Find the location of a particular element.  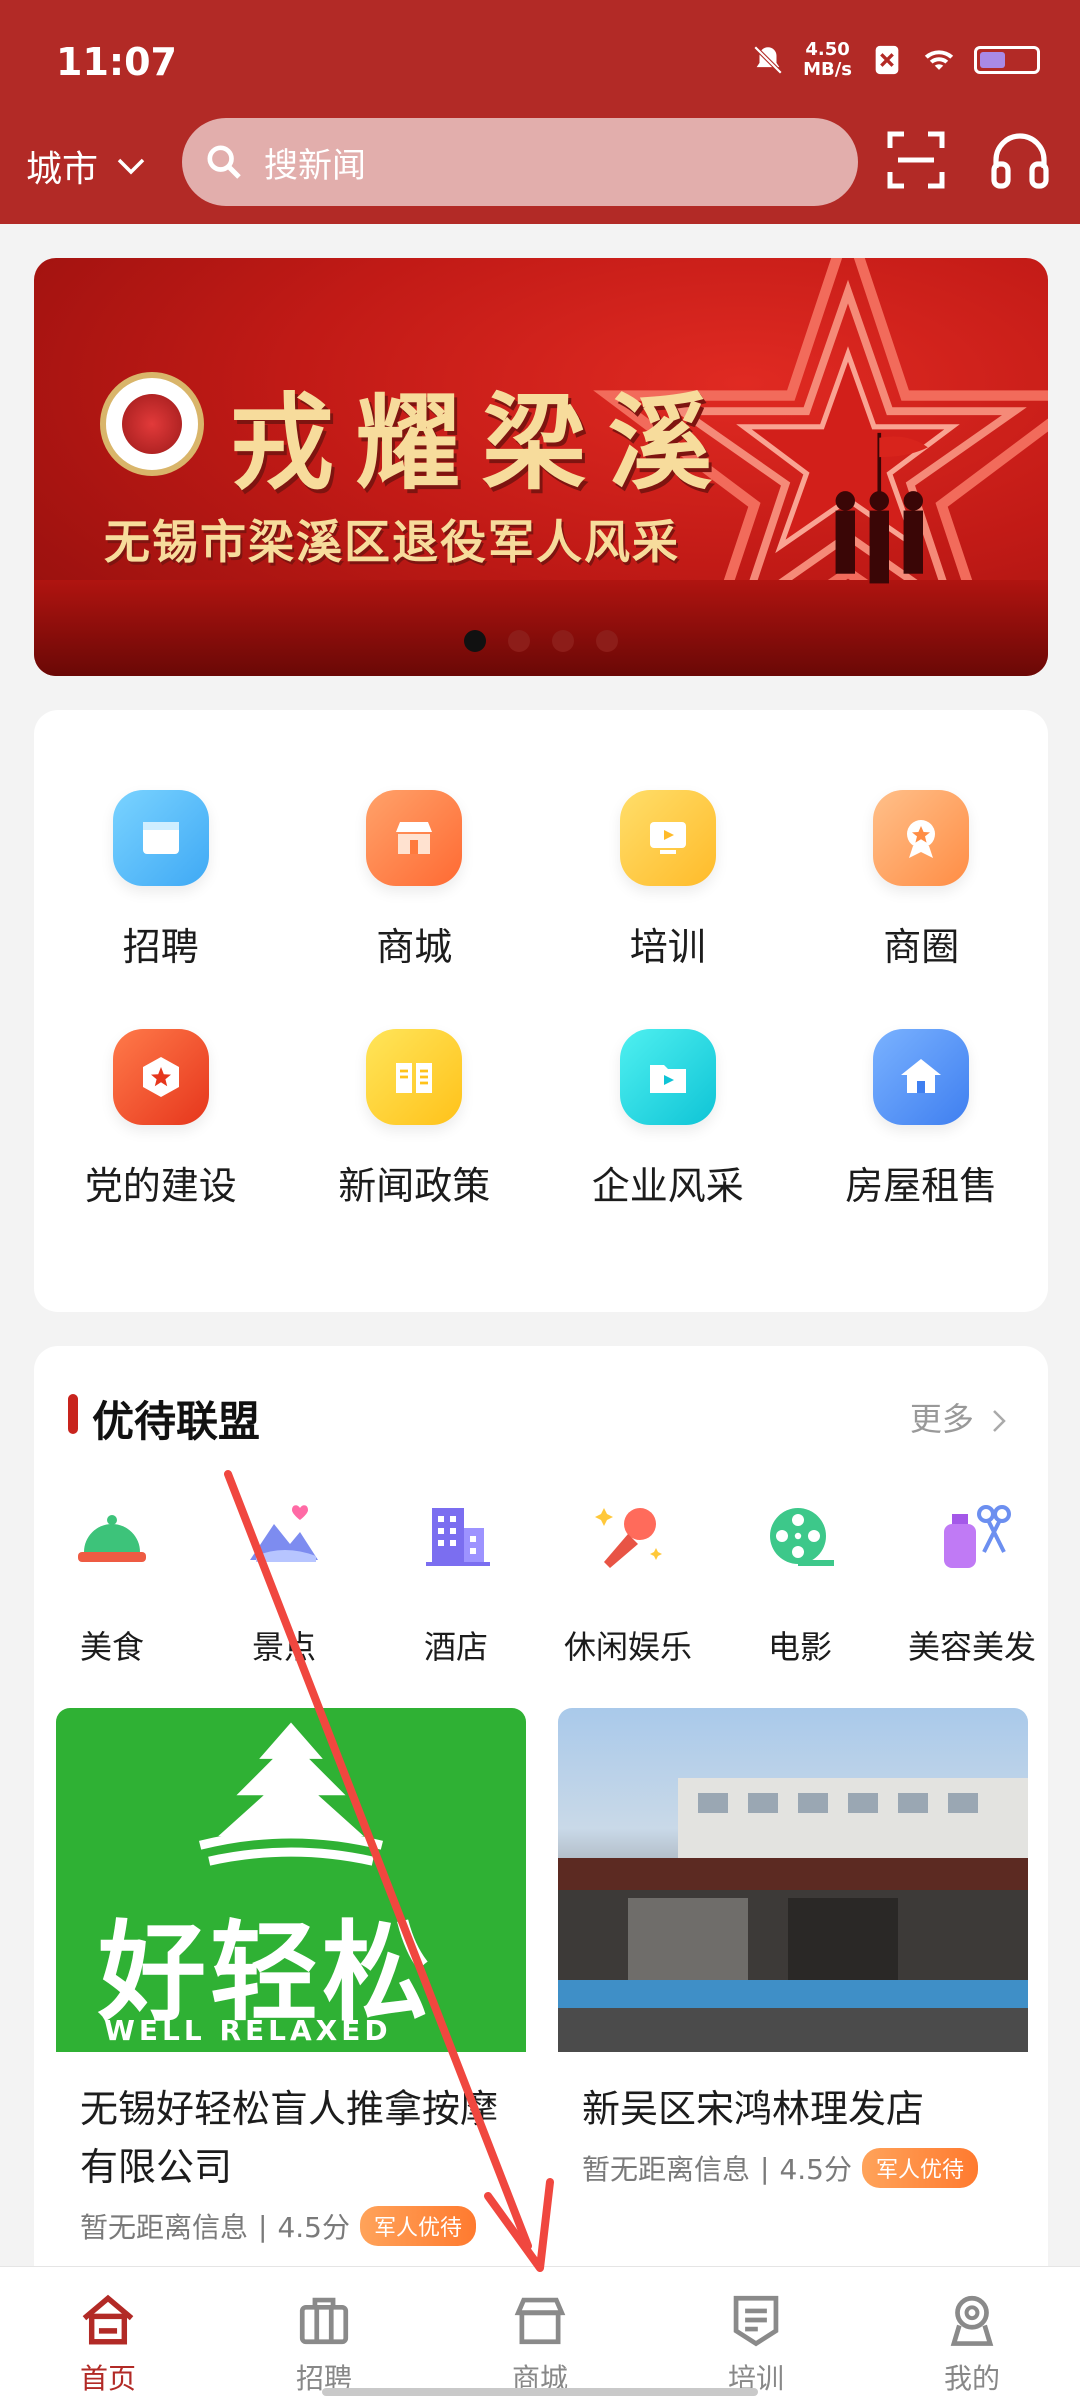

more-link: 更多 is located at coordinates (959, 1417).